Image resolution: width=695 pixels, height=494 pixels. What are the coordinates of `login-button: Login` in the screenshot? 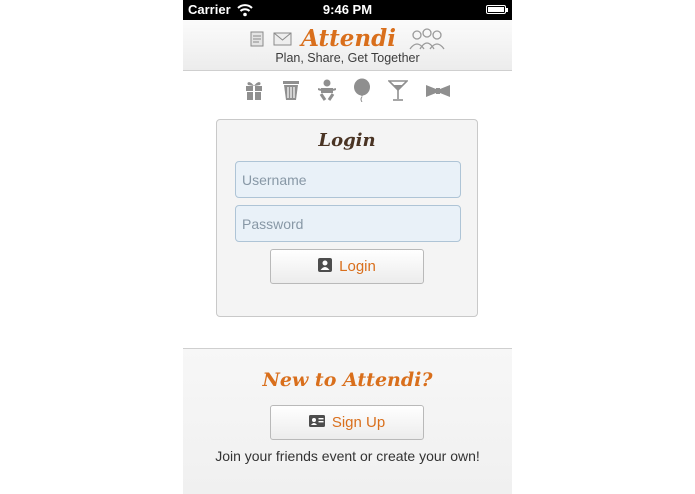 It's located at (347, 266).